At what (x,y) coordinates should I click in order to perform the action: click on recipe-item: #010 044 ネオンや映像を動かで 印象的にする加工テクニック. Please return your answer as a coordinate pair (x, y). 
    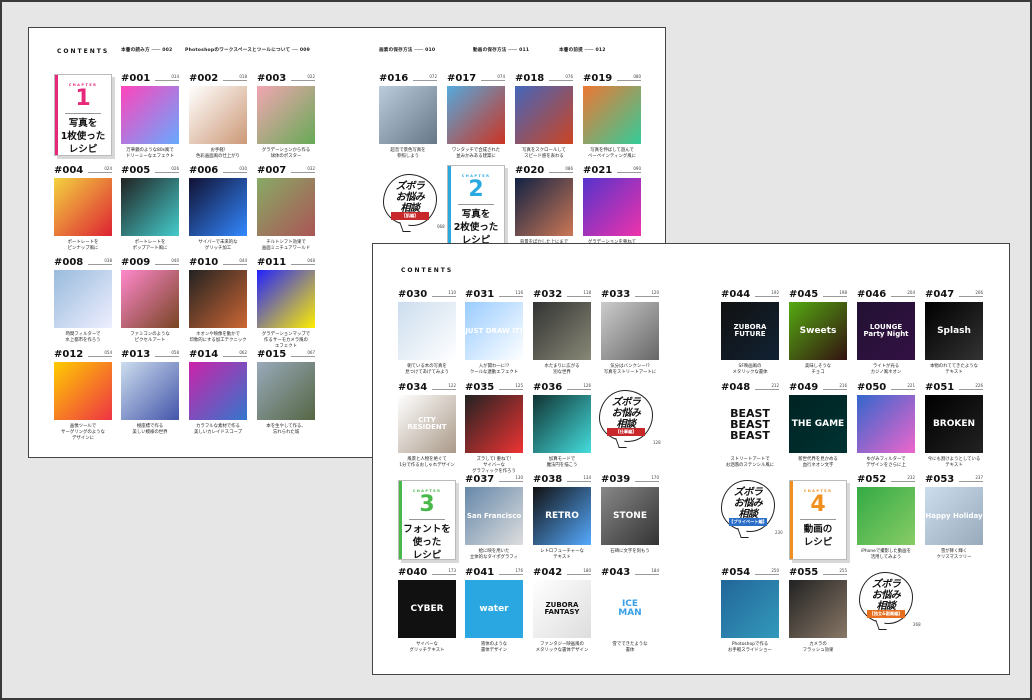
    Looking at the image, I should click on (218, 300).